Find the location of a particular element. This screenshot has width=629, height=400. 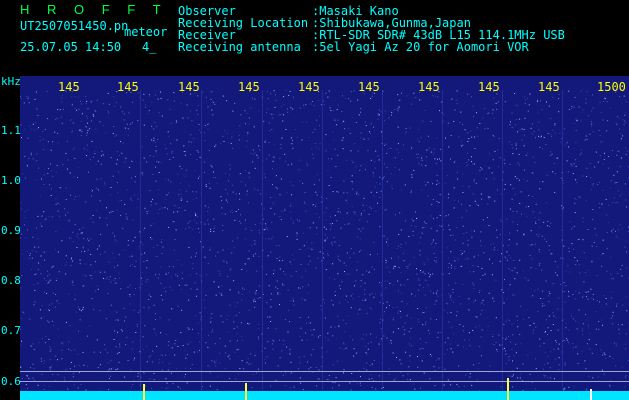

y-tick-label: 0.9 is located at coordinates (11, 230).